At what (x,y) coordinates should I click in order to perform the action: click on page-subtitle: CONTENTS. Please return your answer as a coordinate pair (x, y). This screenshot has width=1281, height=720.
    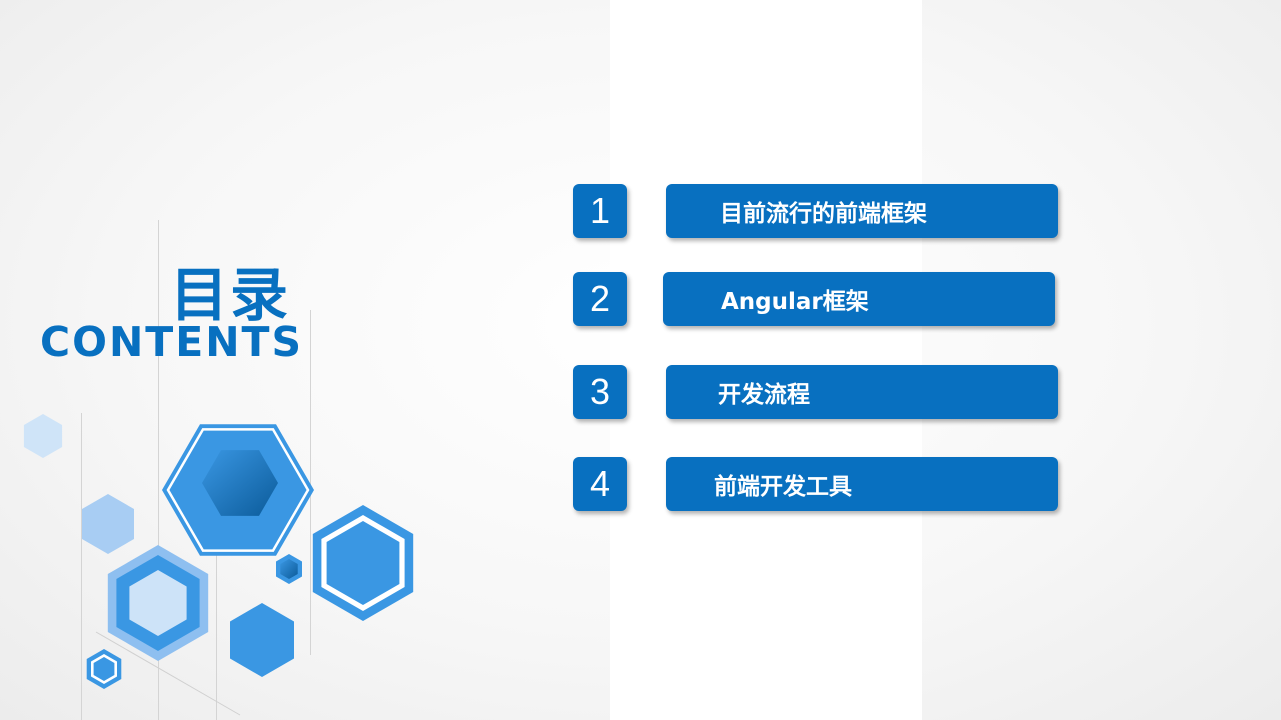
    Looking at the image, I should click on (172, 342).